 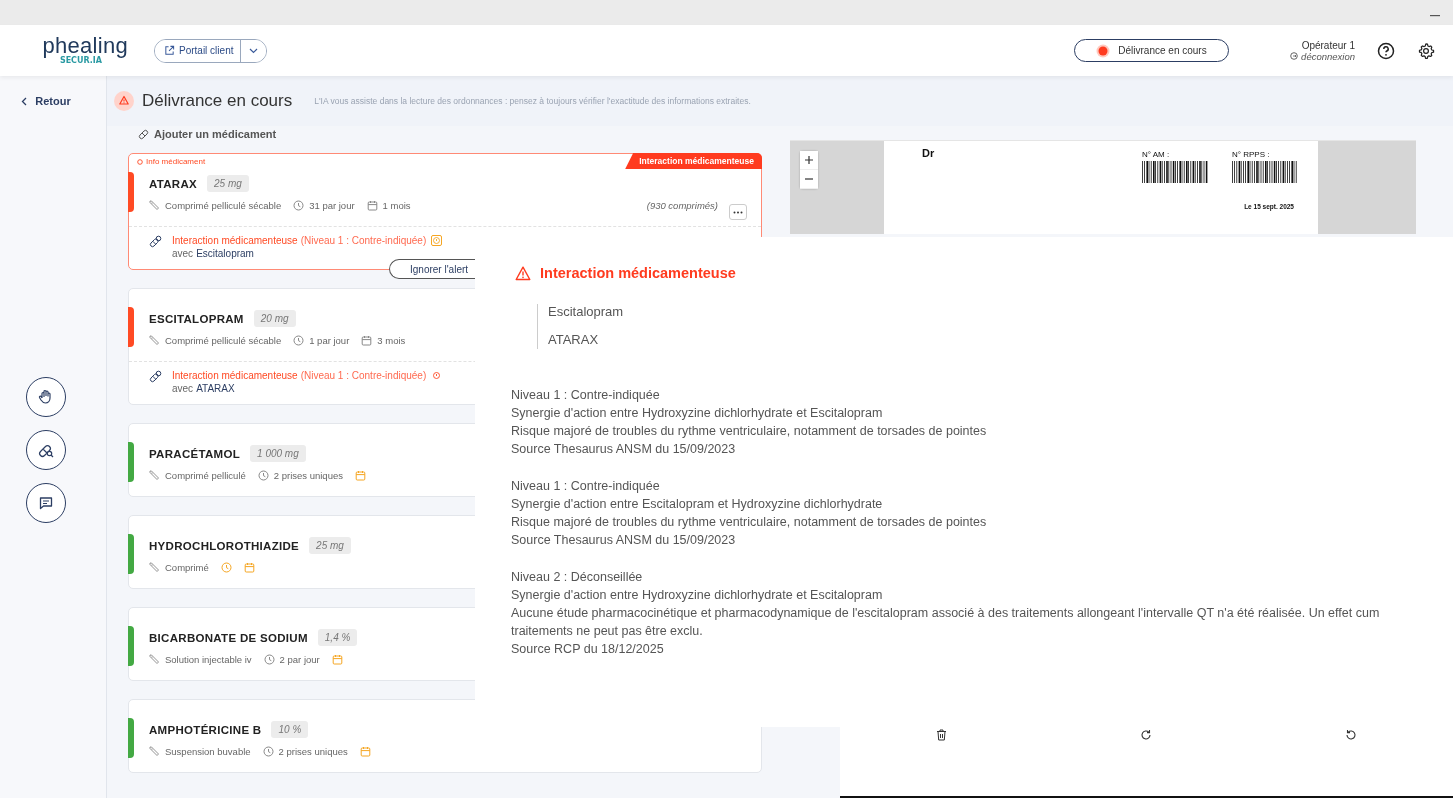 What do you see at coordinates (607, 631) in the screenshot?
I see `interaction-detail-line: traitements ne peut pas être exclu.` at bounding box center [607, 631].